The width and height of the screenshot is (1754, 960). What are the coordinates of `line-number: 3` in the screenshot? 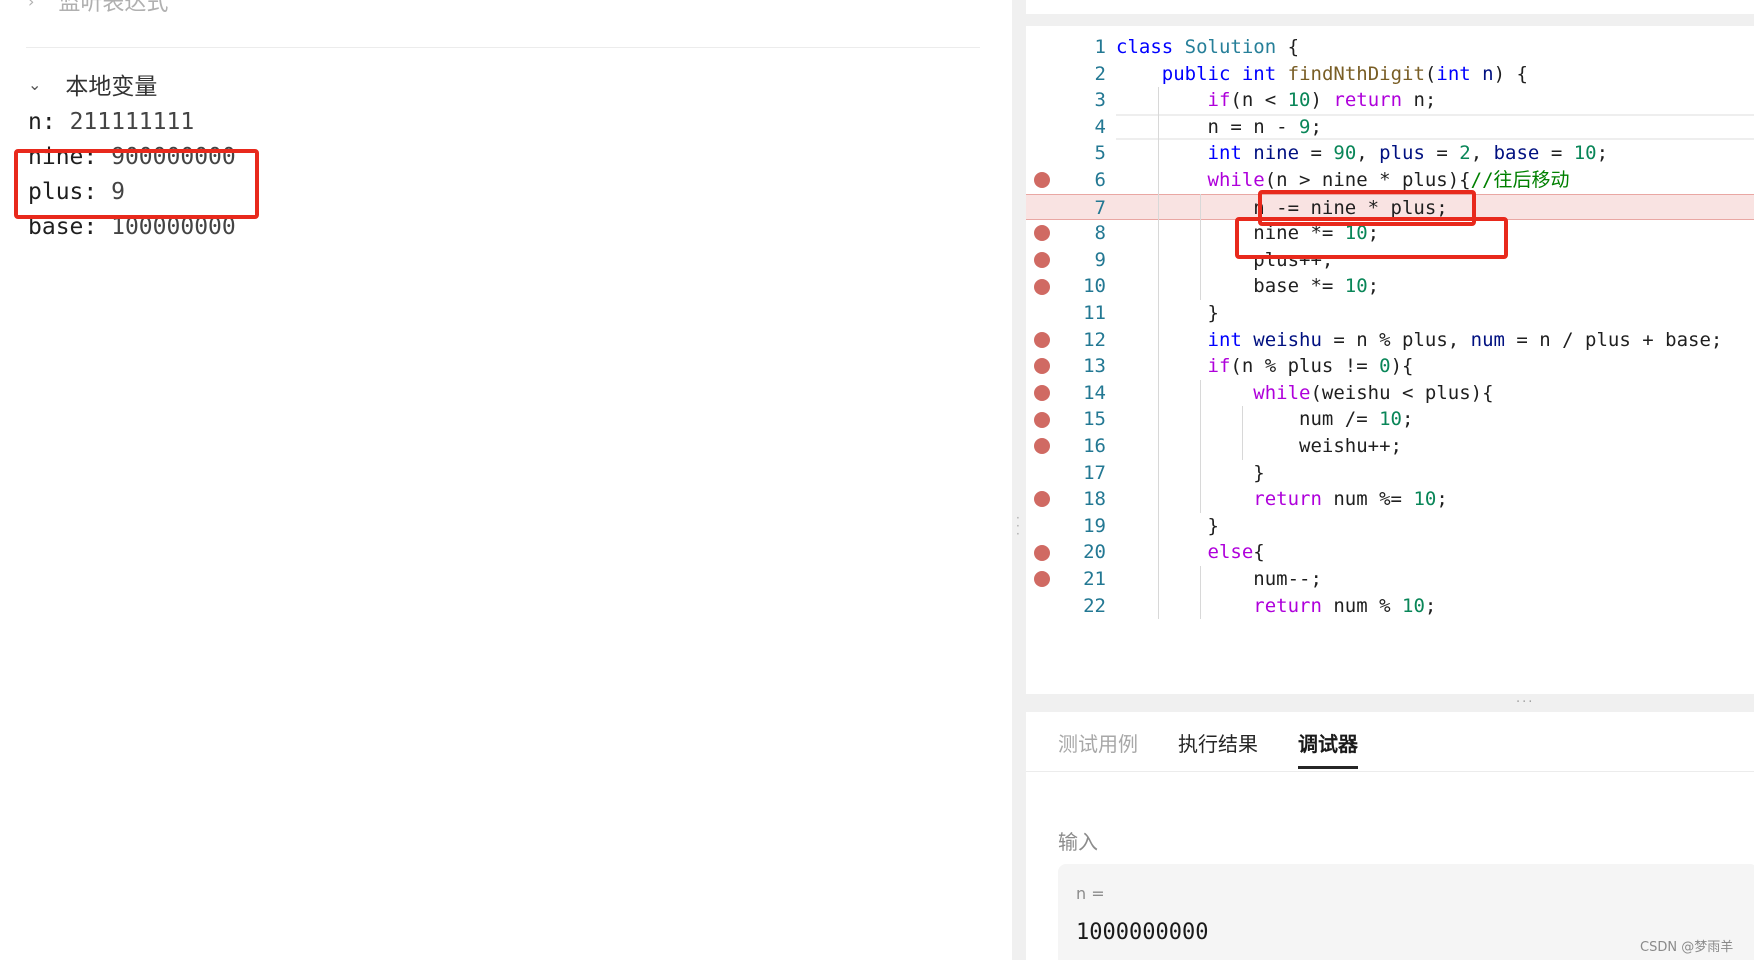 It's located at (1100, 100).